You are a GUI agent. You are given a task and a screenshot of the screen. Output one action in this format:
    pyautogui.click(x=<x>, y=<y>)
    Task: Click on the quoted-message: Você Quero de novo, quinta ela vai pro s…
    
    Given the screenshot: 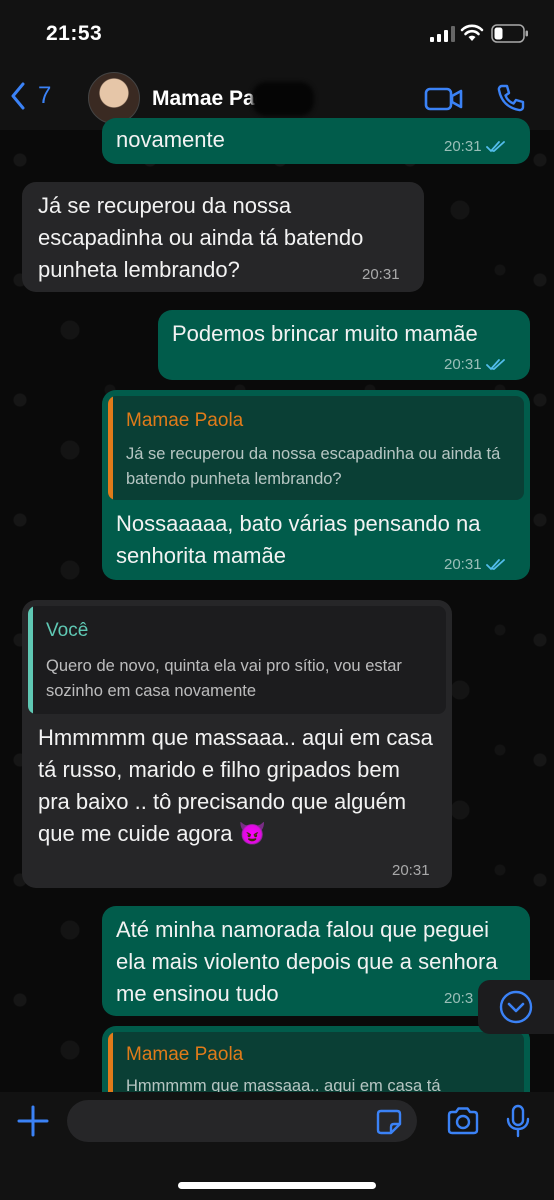 What is the action you would take?
    pyautogui.click(x=237, y=660)
    